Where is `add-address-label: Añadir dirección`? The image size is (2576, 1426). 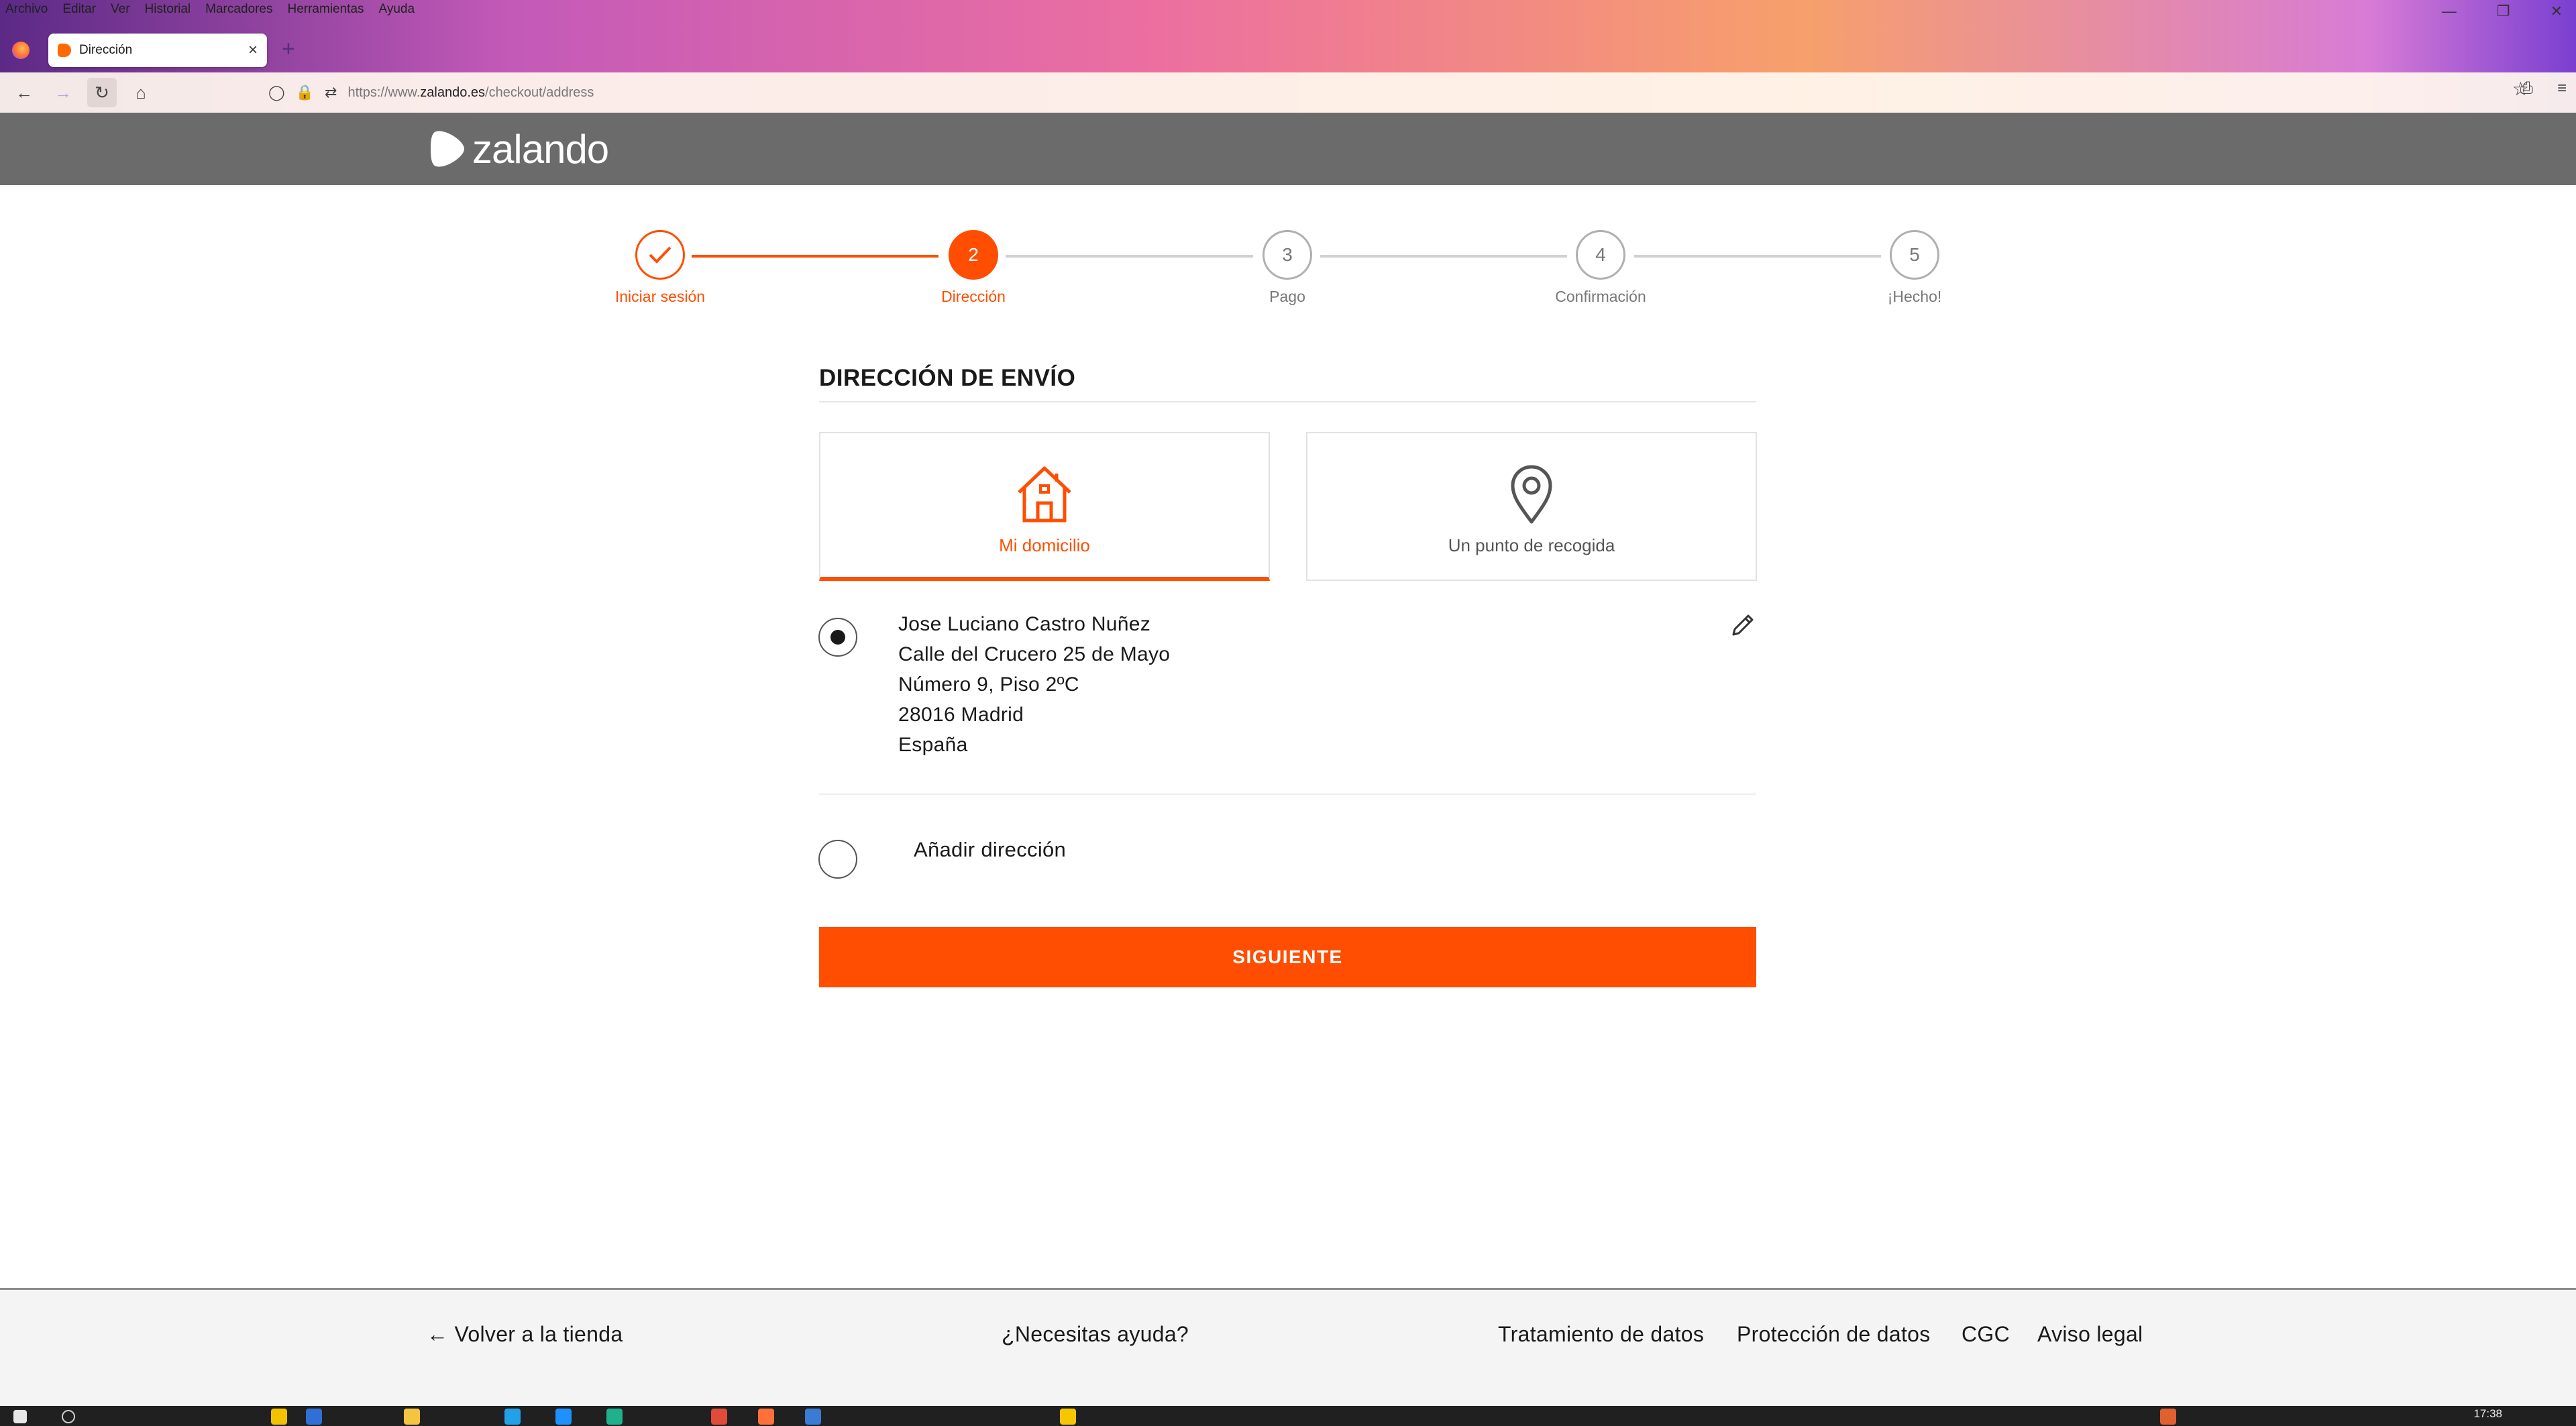 add-address-label: Añadir dirección is located at coordinates (990, 850).